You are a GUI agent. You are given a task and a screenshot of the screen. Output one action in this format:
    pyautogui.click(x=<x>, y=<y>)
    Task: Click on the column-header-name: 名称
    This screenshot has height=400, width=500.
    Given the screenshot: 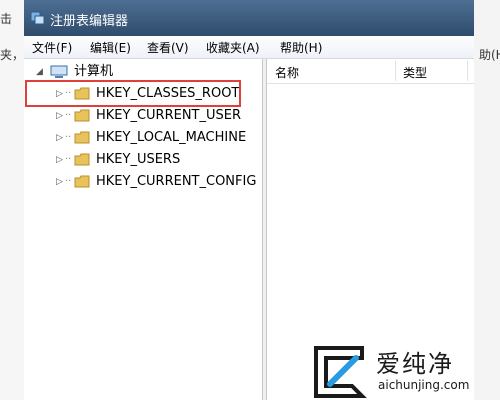 What is the action you would take?
    pyautogui.click(x=287, y=72)
    